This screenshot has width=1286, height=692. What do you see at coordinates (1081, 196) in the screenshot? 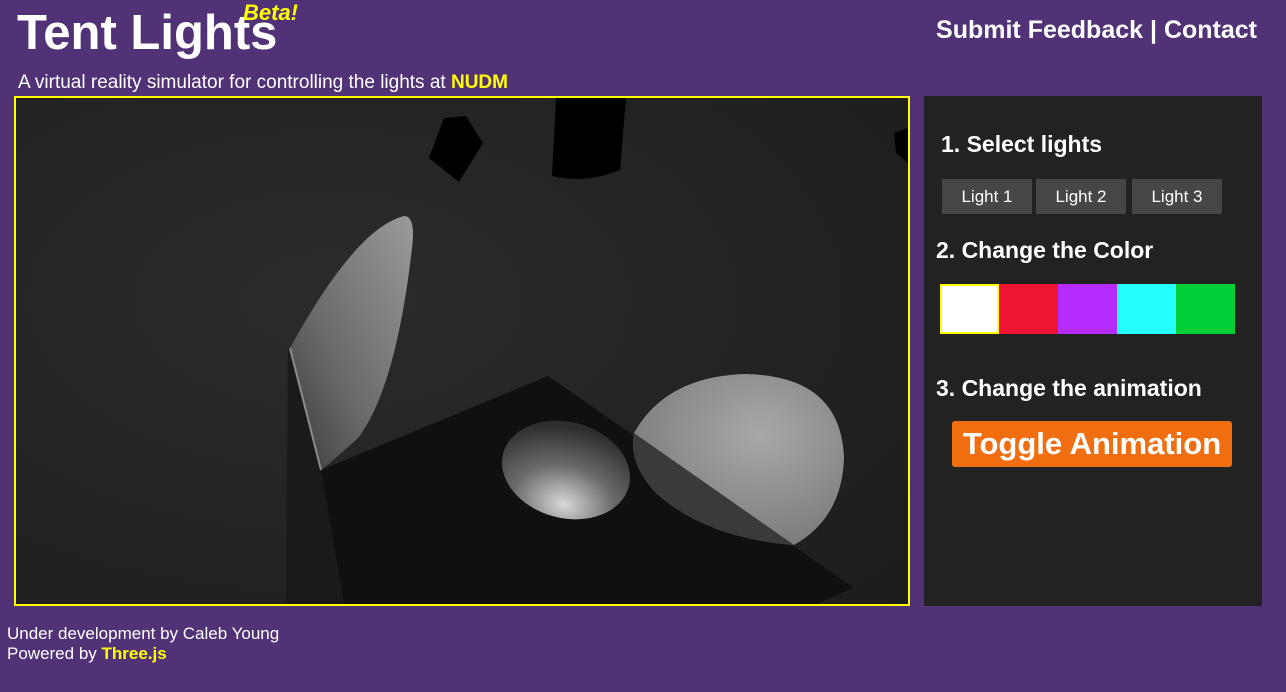
I see `light-2-button: Light 2` at bounding box center [1081, 196].